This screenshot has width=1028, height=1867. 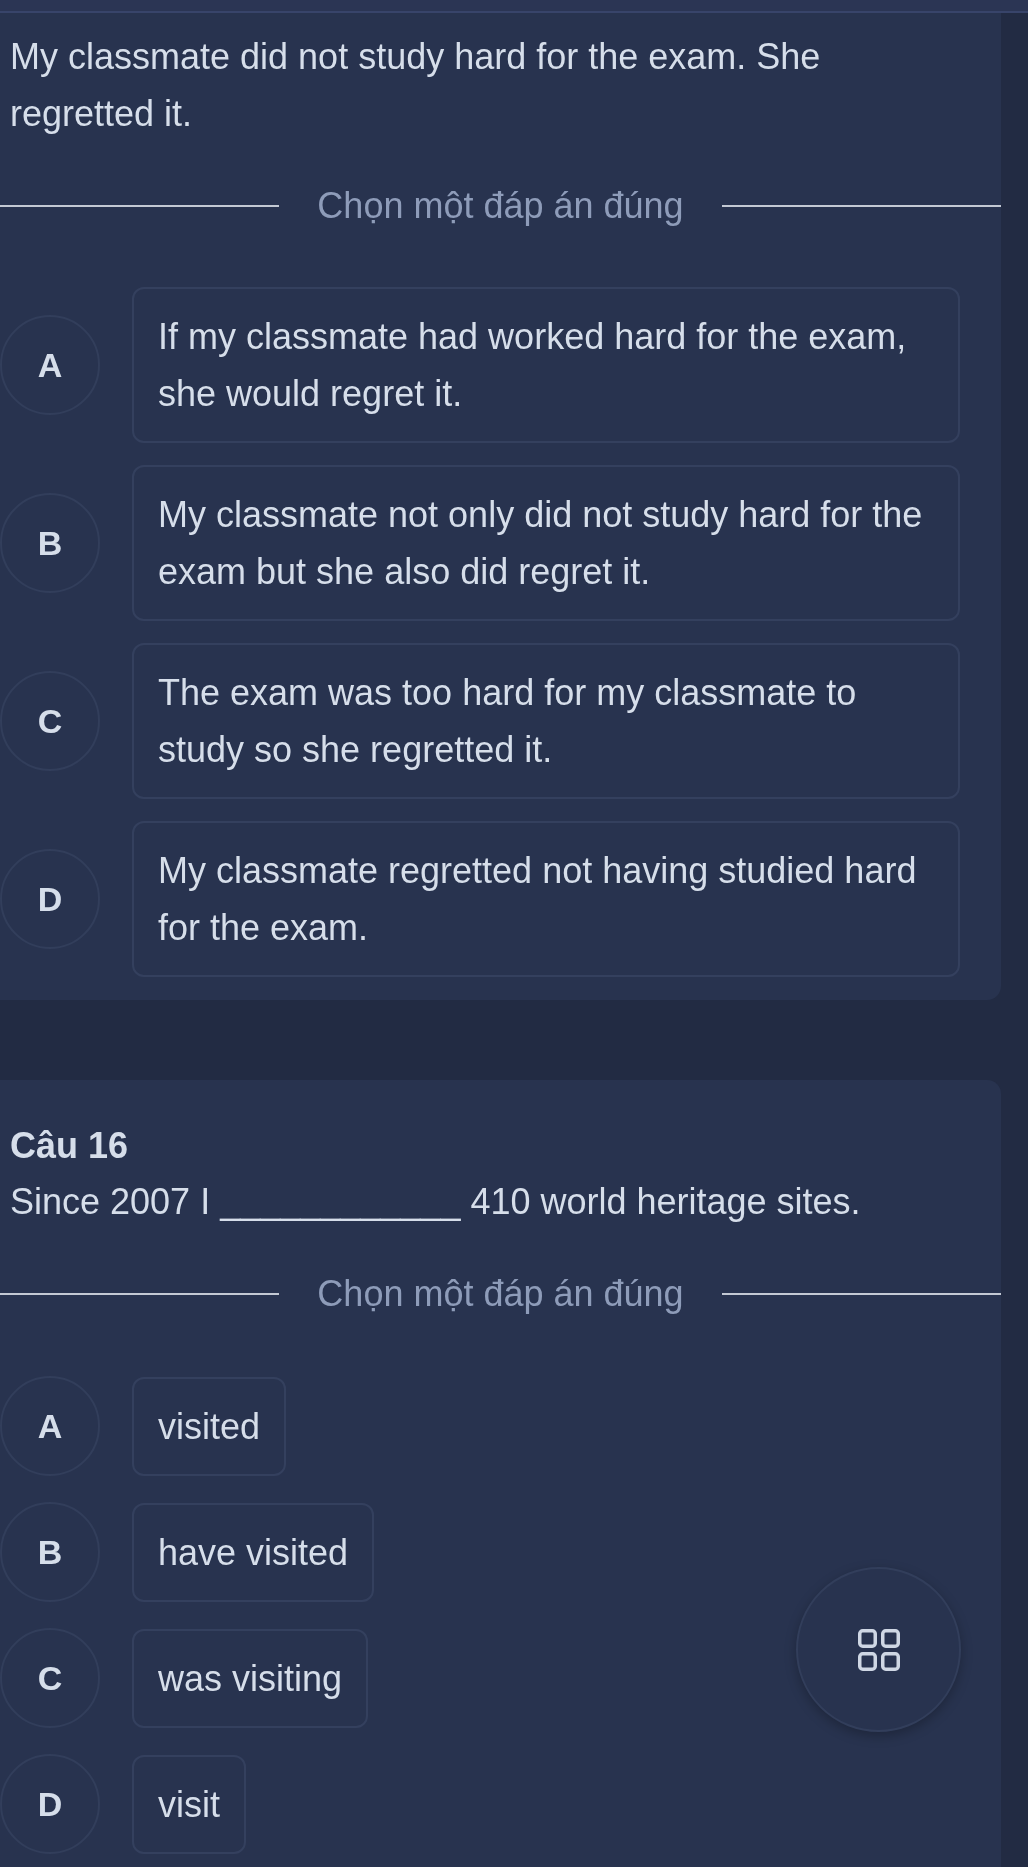 What do you see at coordinates (253, 1552) in the screenshot?
I see `answer-option: have visited` at bounding box center [253, 1552].